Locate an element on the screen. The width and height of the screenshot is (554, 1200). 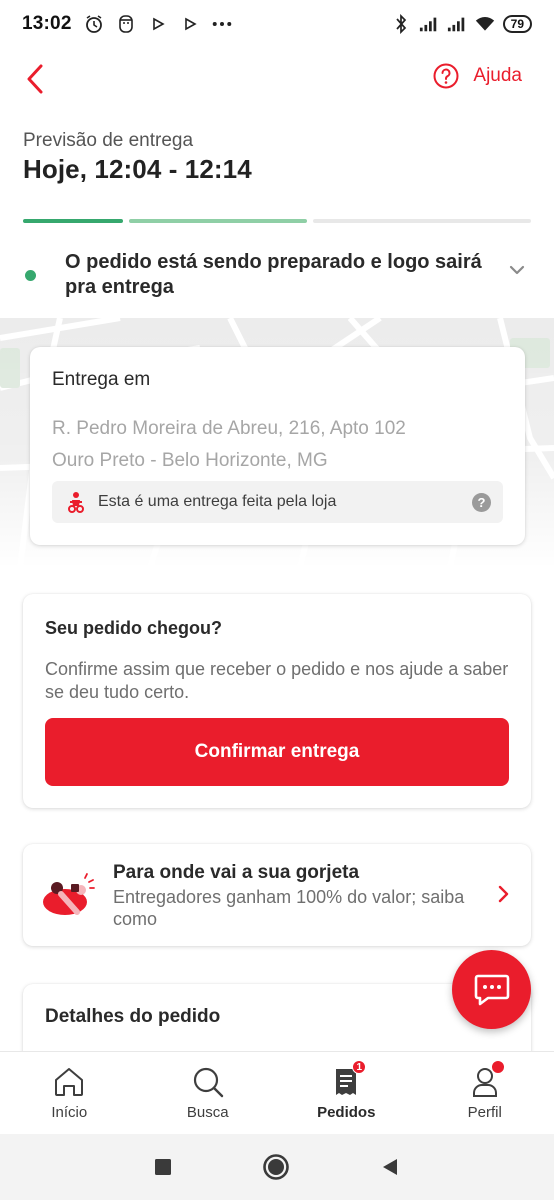
home-circle-icon is located at coordinates (276, 1167).